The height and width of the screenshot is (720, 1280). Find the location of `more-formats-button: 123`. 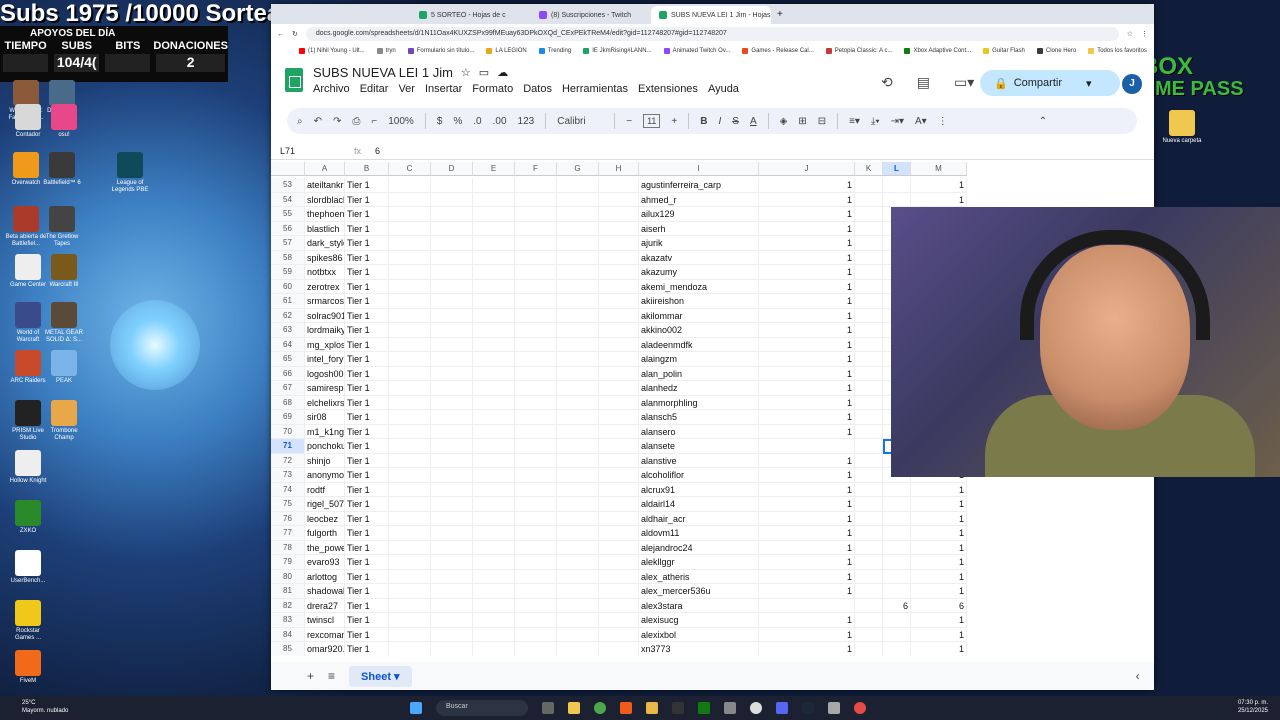

more-formats-button: 123 is located at coordinates (526, 121).